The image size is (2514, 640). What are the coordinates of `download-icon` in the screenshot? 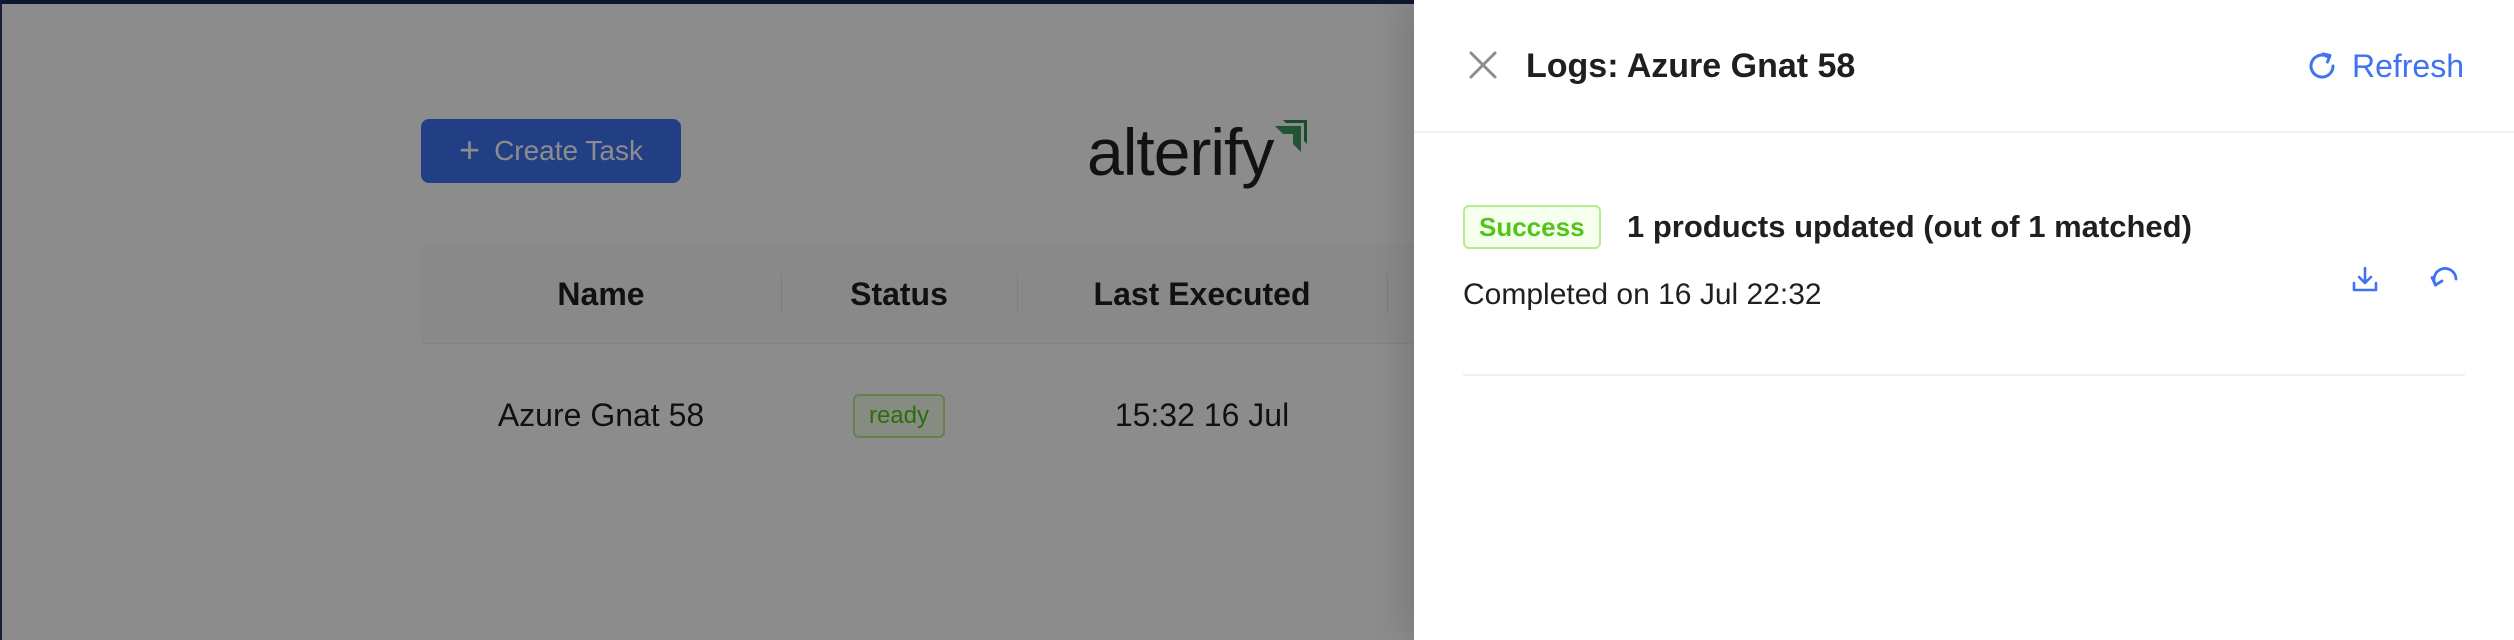 It's located at (2365, 279).